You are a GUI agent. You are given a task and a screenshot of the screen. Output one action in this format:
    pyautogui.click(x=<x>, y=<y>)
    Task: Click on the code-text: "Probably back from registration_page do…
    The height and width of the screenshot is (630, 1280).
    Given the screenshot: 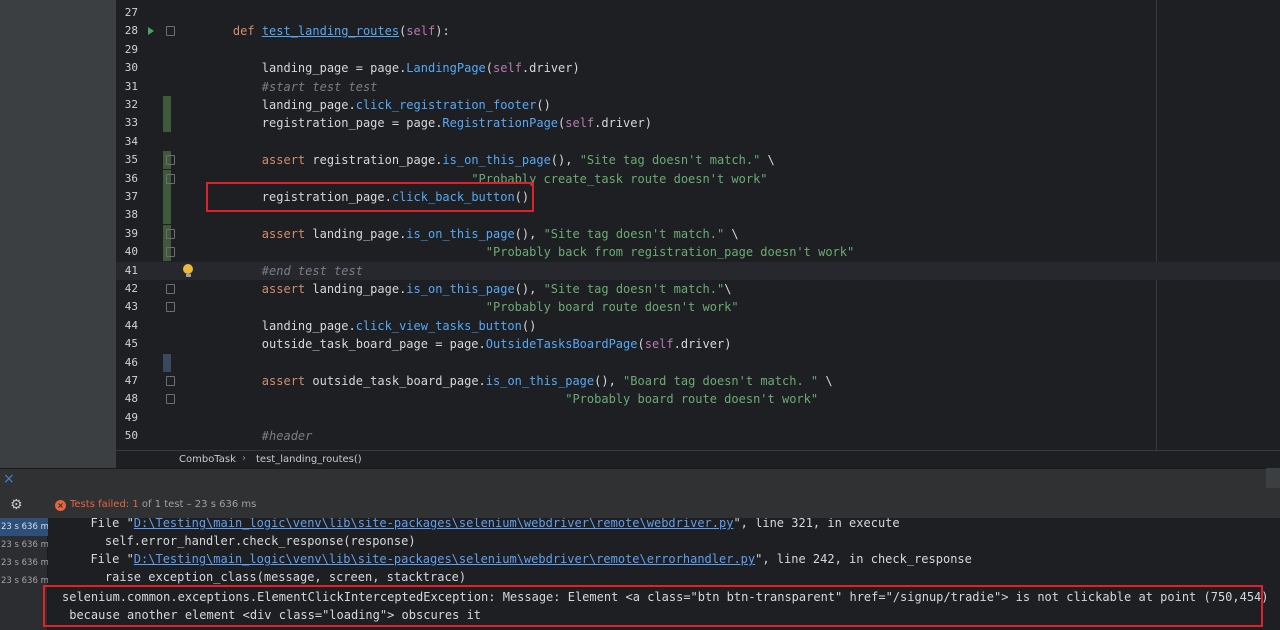 What is the action you would take?
    pyautogui.click(x=670, y=252)
    